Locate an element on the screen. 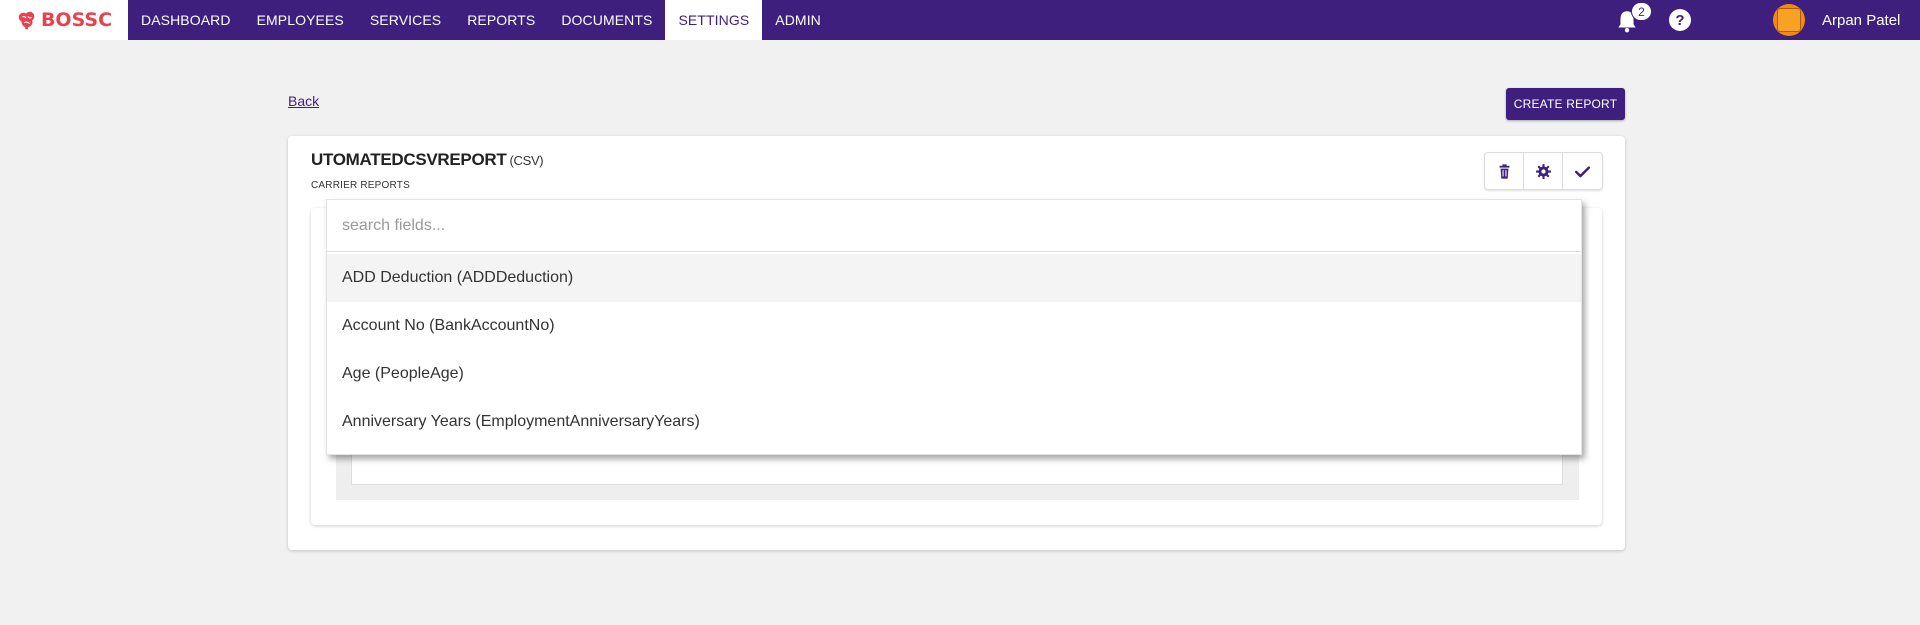 The width and height of the screenshot is (1920, 625). save-report-button is located at coordinates (1582, 171).